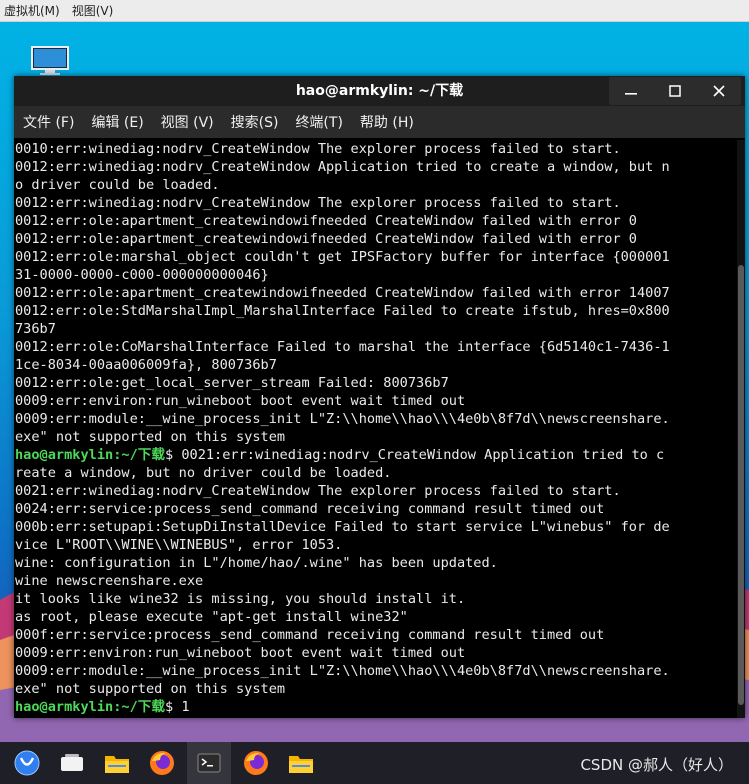  Describe the element at coordinates (373, 275) in the screenshot. I see `terminal-line: 31-0000-0000-c000-000000000046}` at that location.